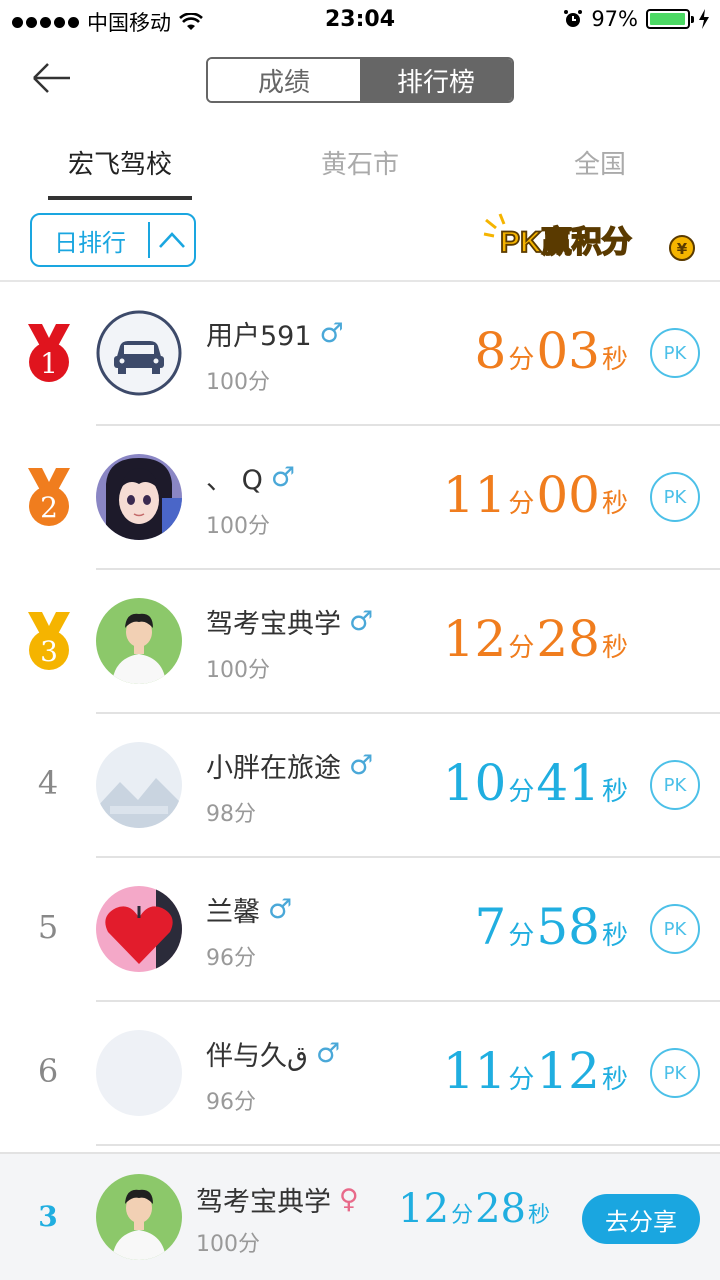 The height and width of the screenshot is (1280, 720). What do you see at coordinates (600, 162) in the screenshot?
I see `tab-national: 全国` at bounding box center [600, 162].